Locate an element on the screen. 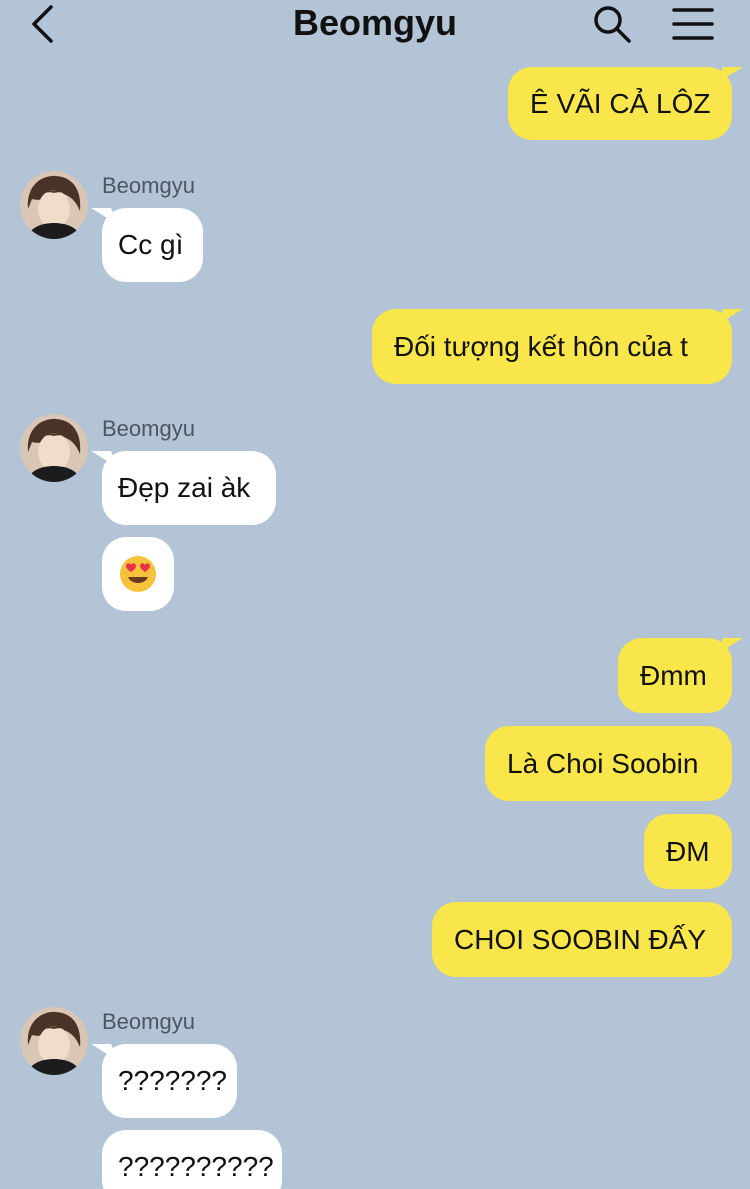 The image size is (750, 1189). message-text: CHOI SOOBIN ĐẤY is located at coordinates (580, 939).